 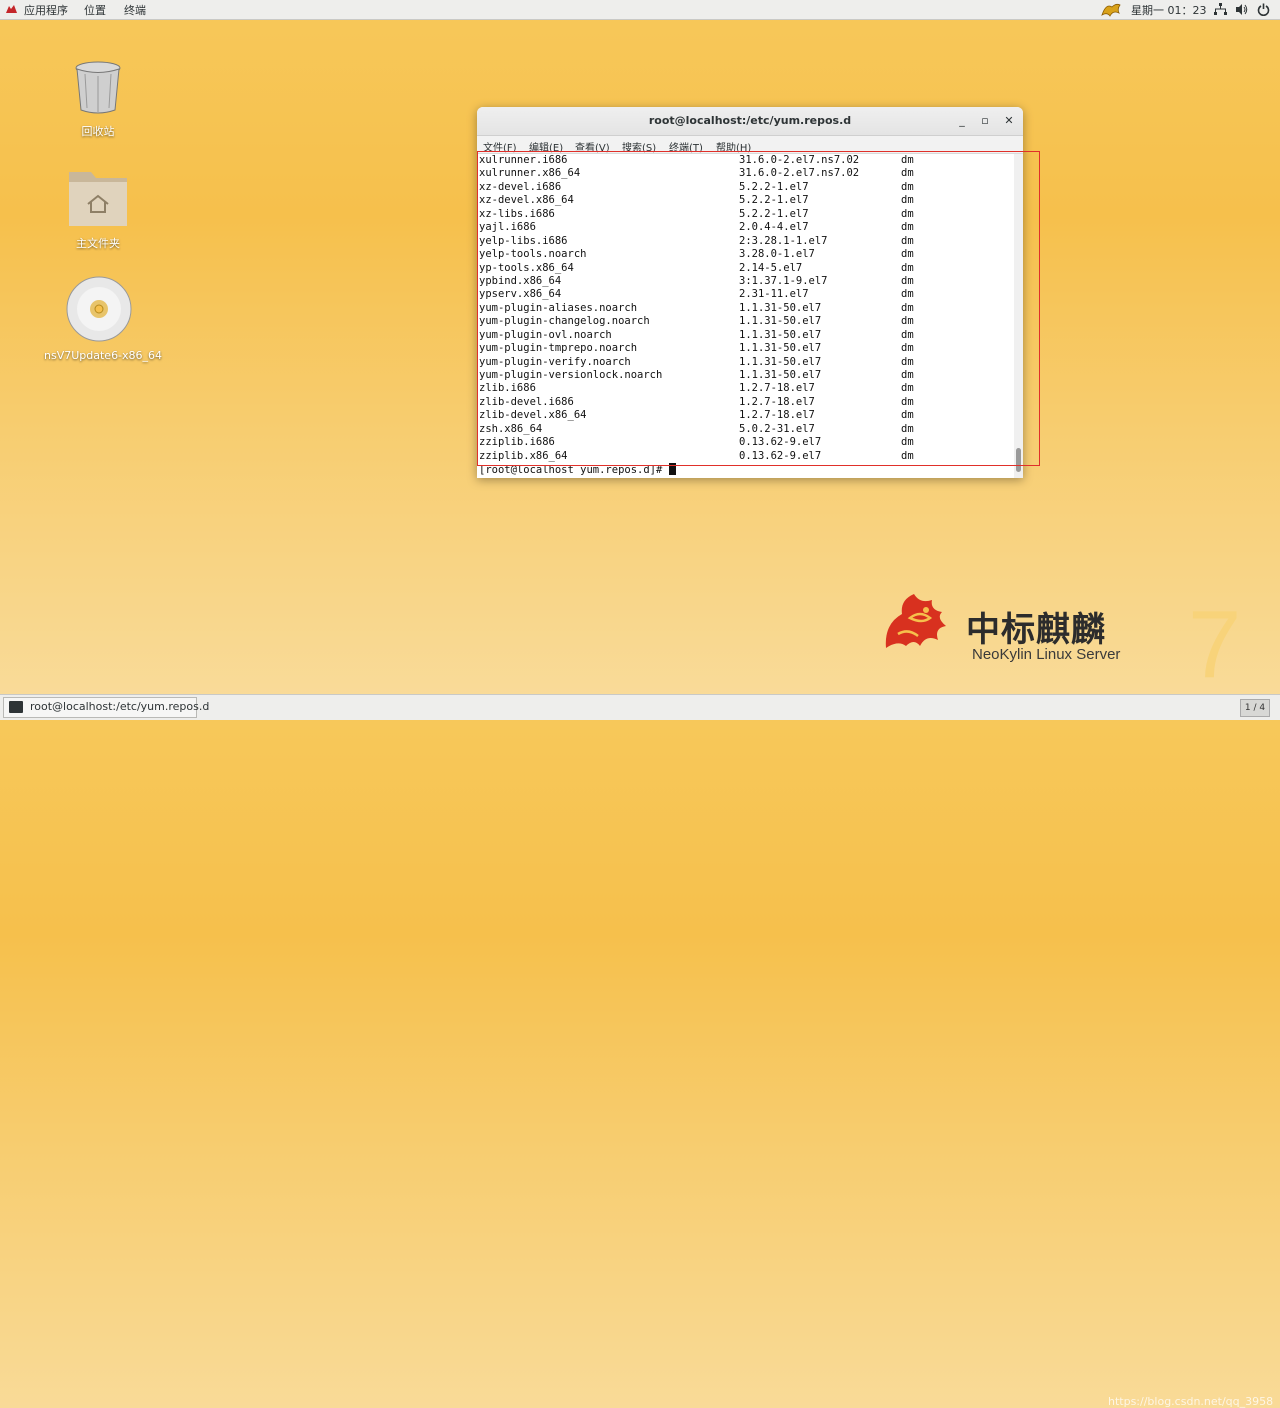 What do you see at coordinates (1009, 121) in the screenshot?
I see `close-button: ✕` at bounding box center [1009, 121].